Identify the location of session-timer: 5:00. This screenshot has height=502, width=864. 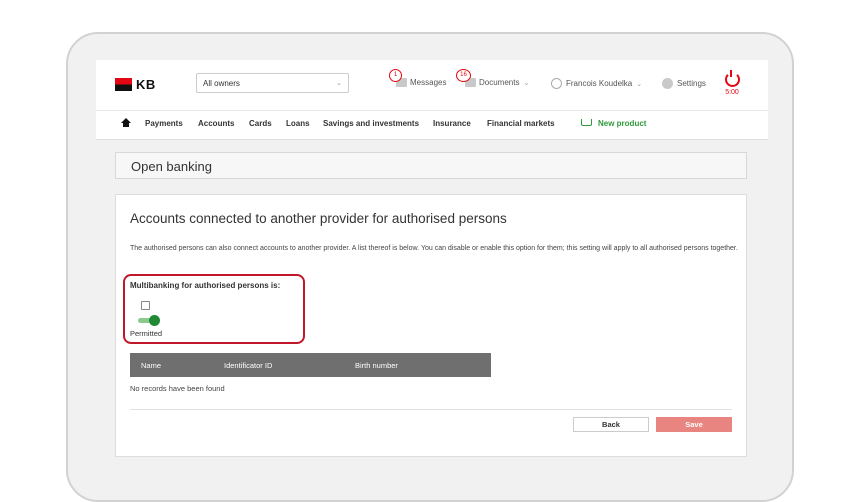
(732, 92).